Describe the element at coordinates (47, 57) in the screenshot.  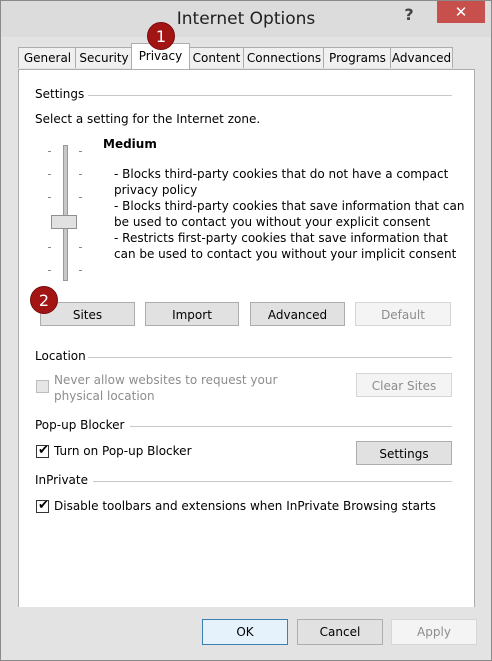
I see `tab-general: General` at that location.